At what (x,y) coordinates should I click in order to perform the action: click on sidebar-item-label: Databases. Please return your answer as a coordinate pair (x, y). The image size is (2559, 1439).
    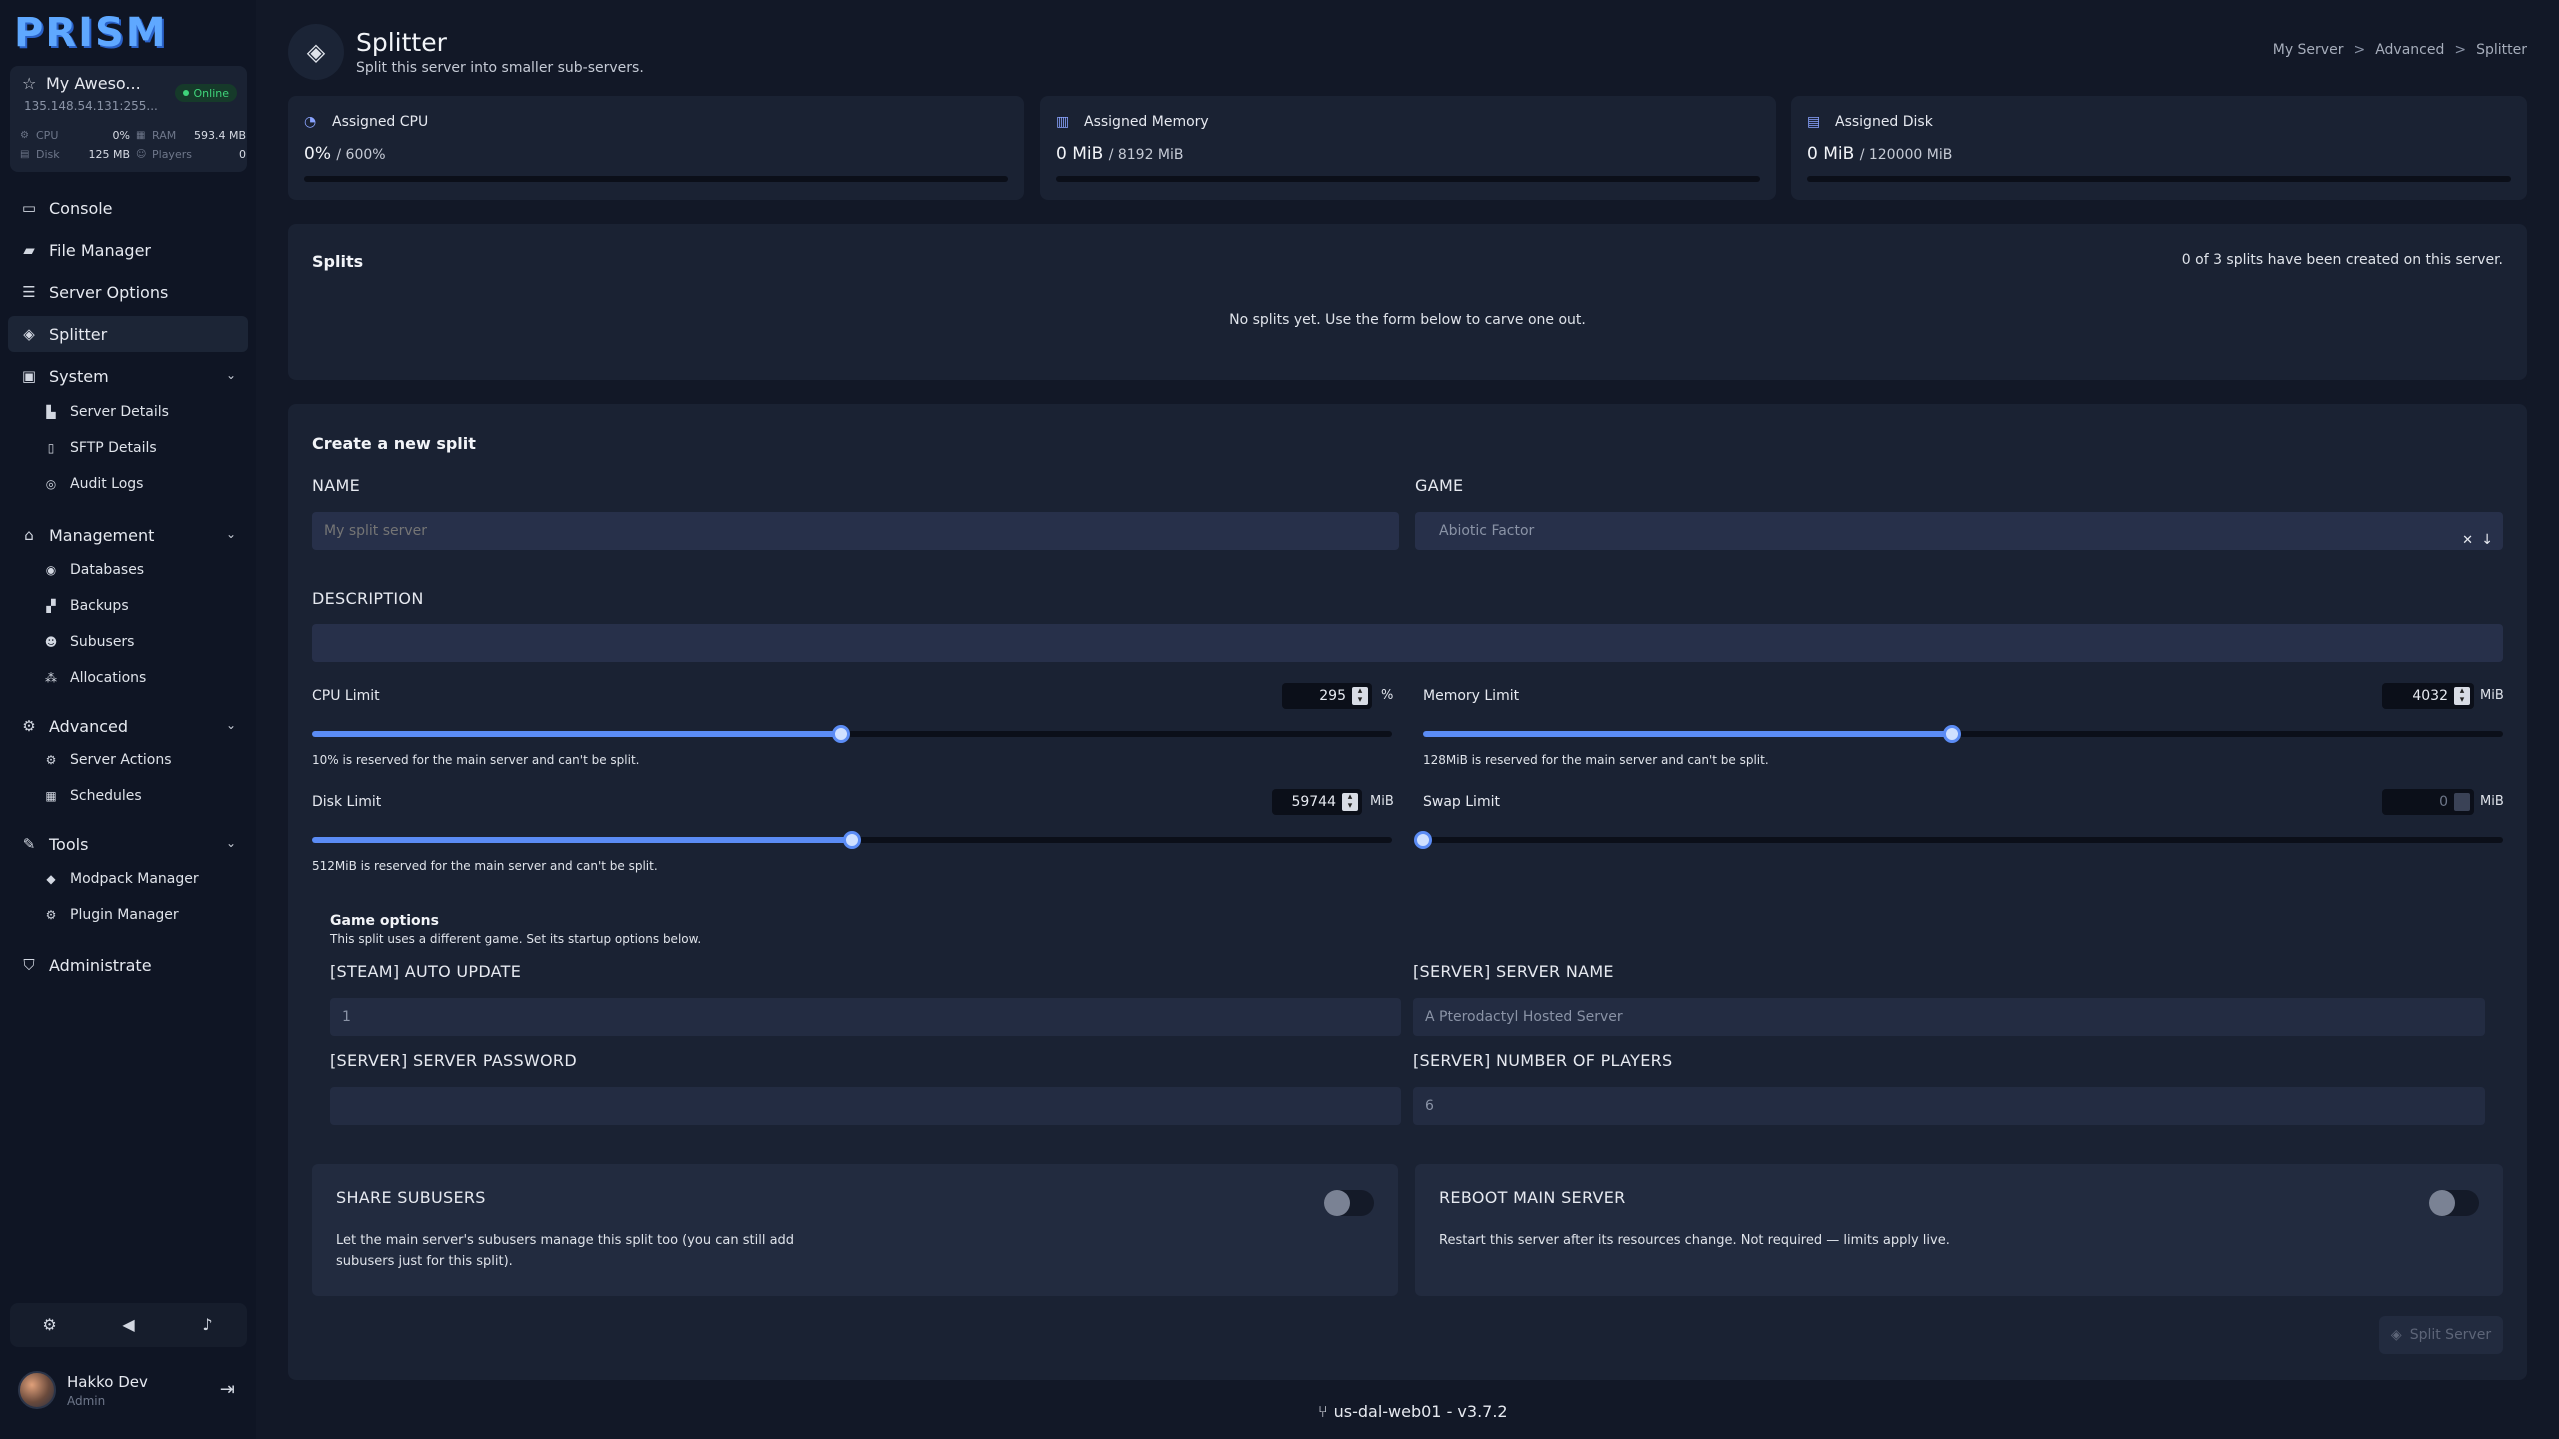
    Looking at the image, I should click on (107, 570).